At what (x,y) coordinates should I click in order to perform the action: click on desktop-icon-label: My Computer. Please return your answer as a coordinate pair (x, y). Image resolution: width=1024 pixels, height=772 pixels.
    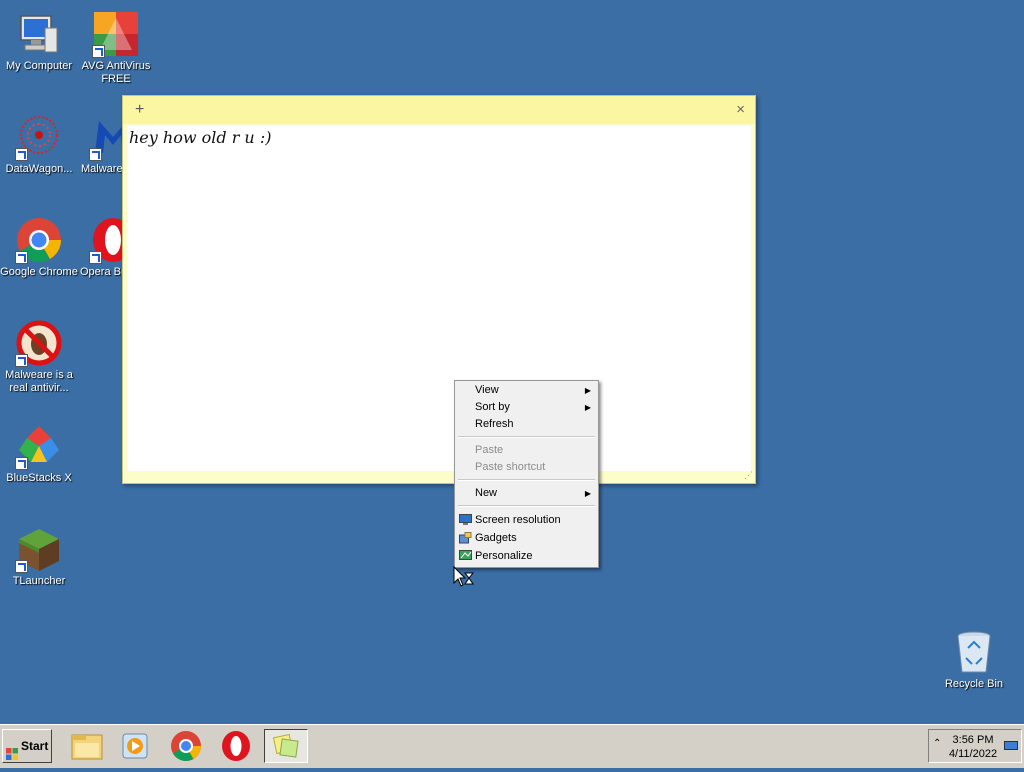
    Looking at the image, I should click on (39, 66).